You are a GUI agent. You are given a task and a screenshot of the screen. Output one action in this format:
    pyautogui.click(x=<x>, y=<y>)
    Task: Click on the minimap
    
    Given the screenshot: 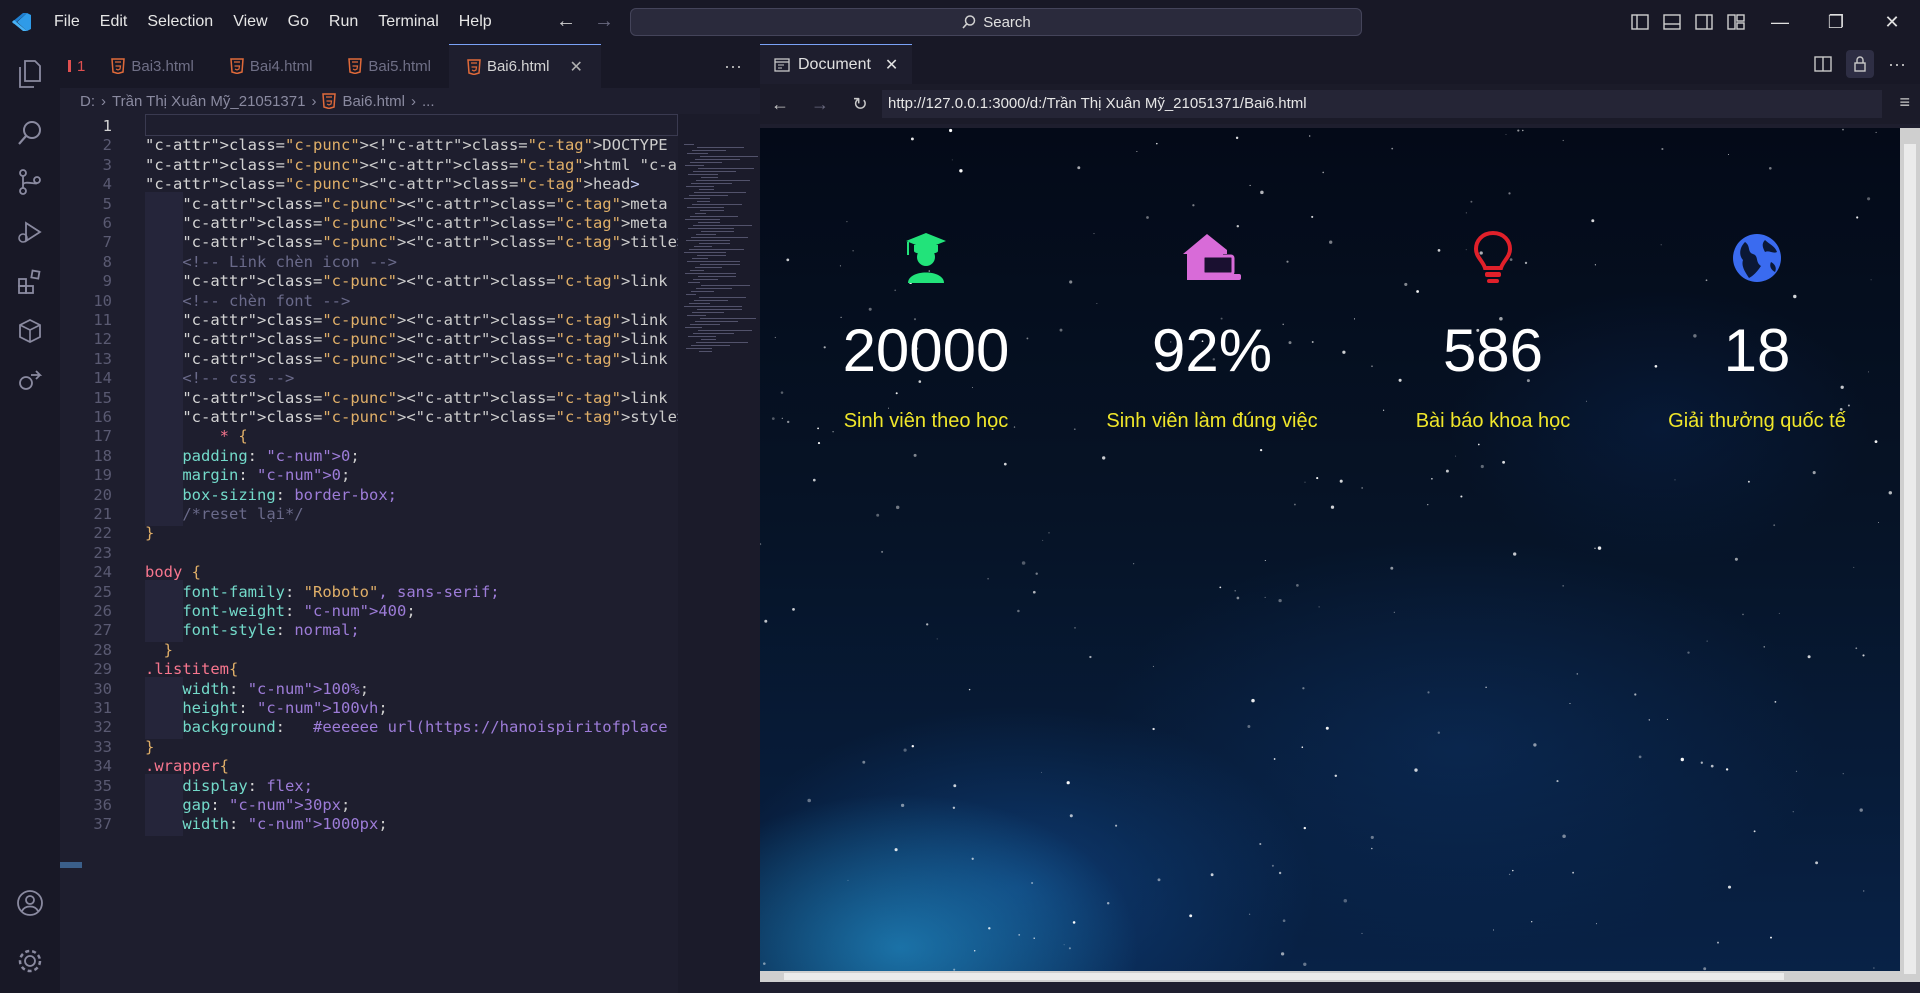 What is the action you would take?
    pyautogui.click(x=719, y=553)
    